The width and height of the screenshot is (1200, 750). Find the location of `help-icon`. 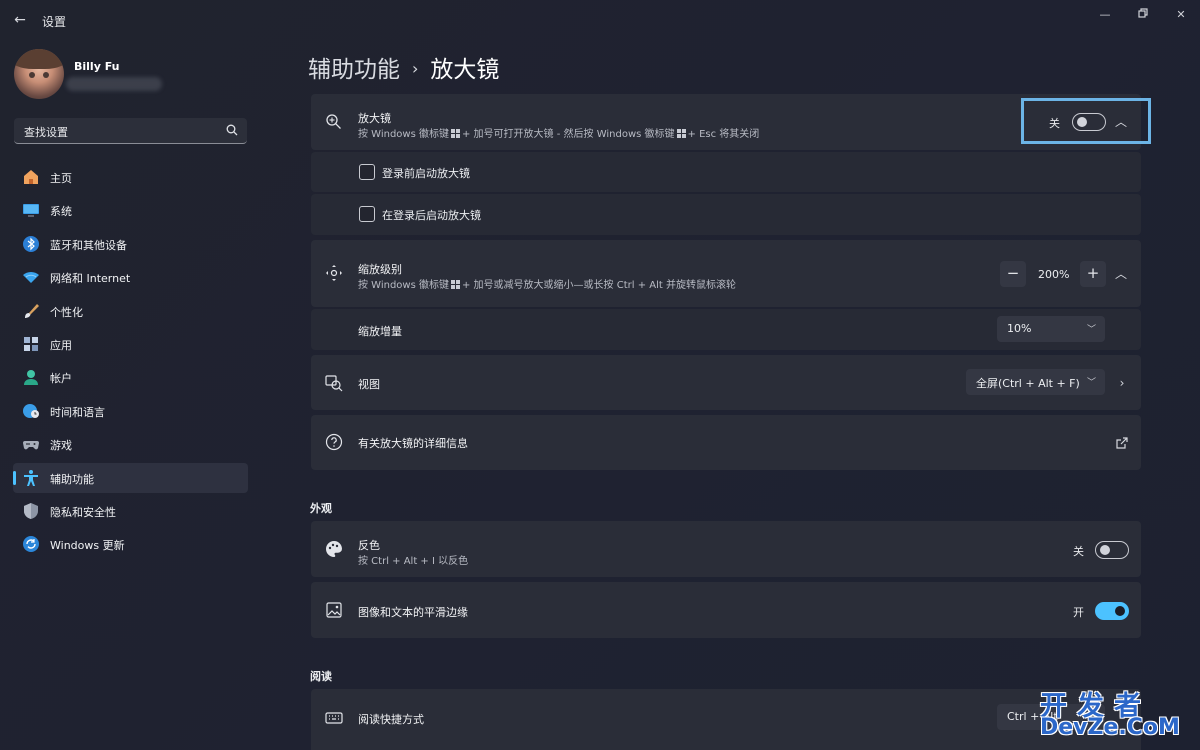

help-icon is located at coordinates (334, 442).